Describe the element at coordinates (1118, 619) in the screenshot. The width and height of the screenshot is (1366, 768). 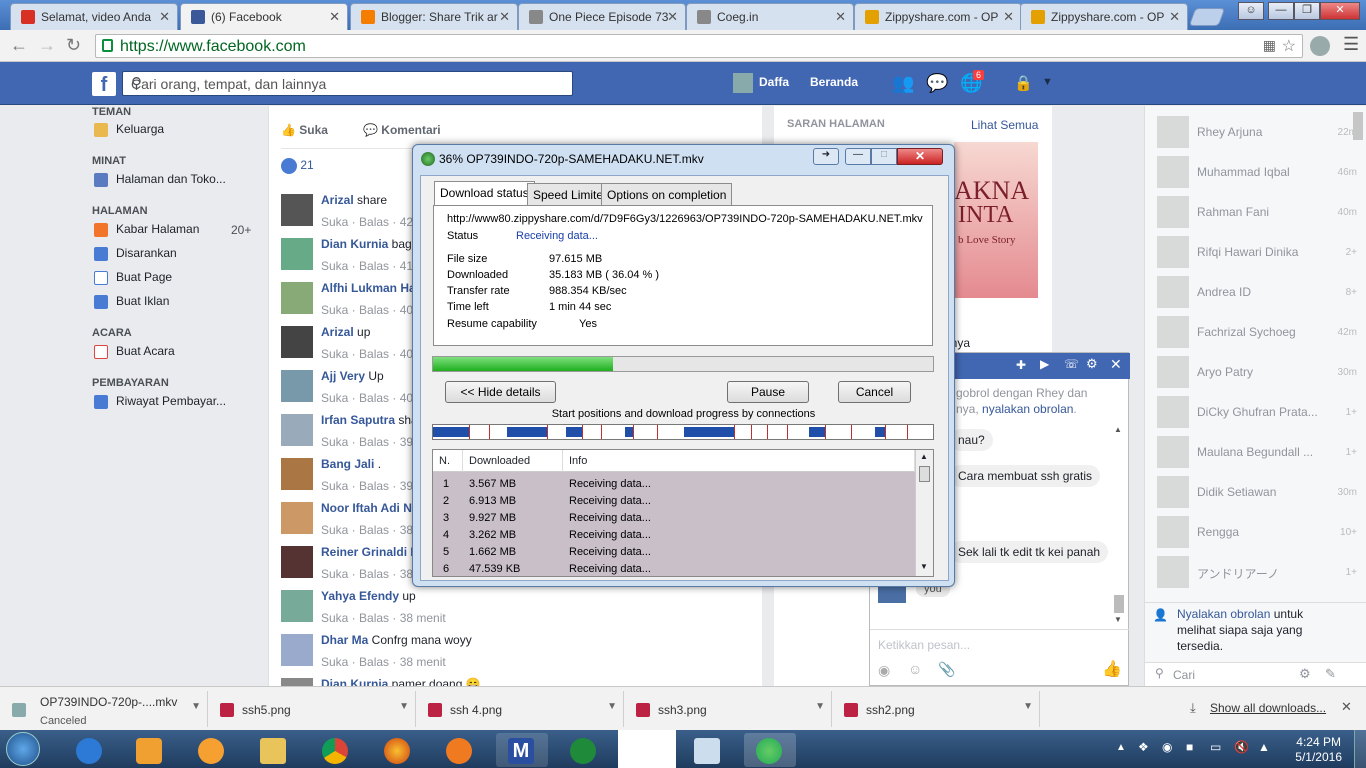
I see `scroll-down-icon: ▼` at that location.